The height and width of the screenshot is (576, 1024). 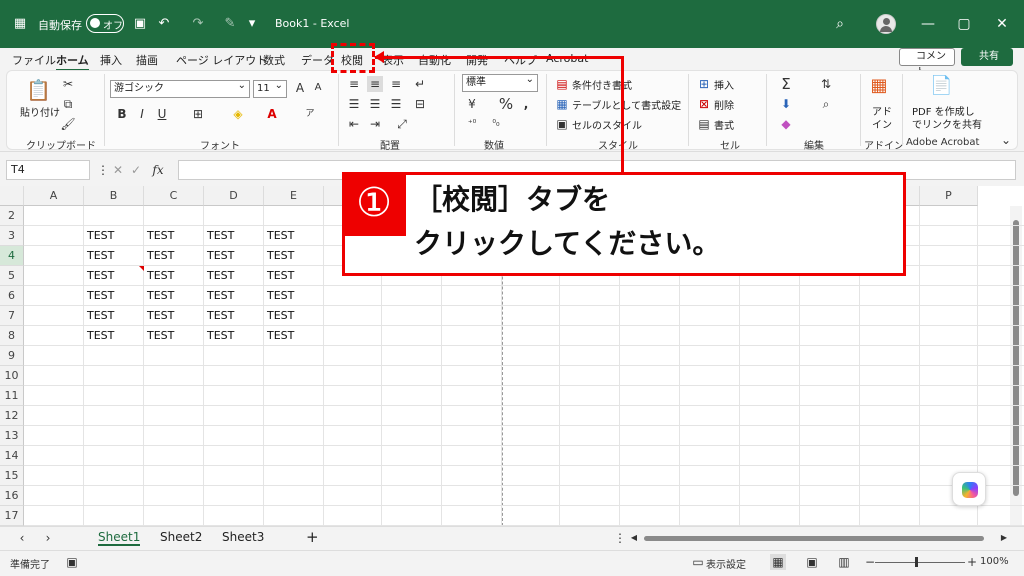 What do you see at coordinates (72, 61) in the screenshot?
I see `tab-home: ホーム` at bounding box center [72, 61].